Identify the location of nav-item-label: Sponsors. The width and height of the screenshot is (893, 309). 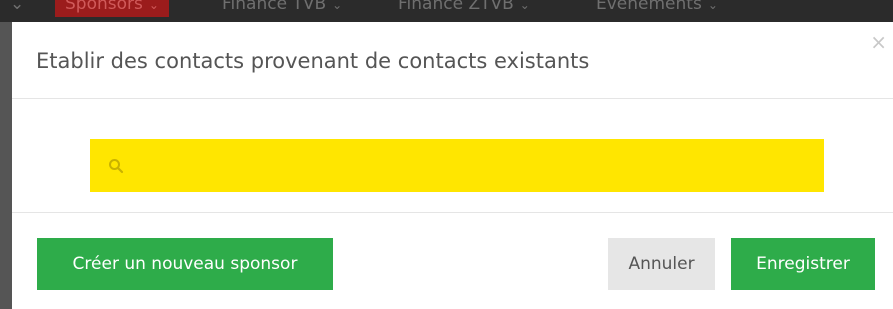
(104, 7).